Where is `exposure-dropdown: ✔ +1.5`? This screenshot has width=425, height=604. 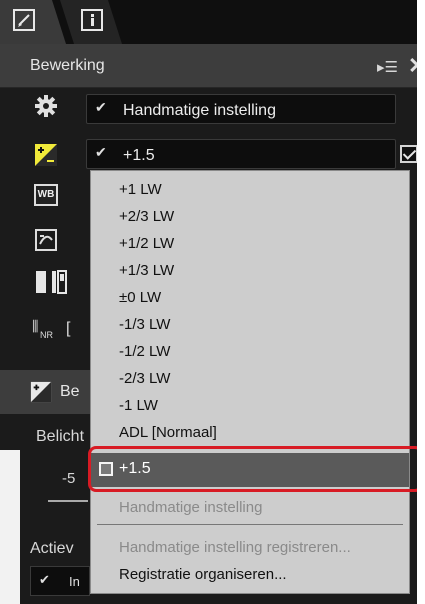
exposure-dropdown: ✔ +1.5 is located at coordinates (241, 154).